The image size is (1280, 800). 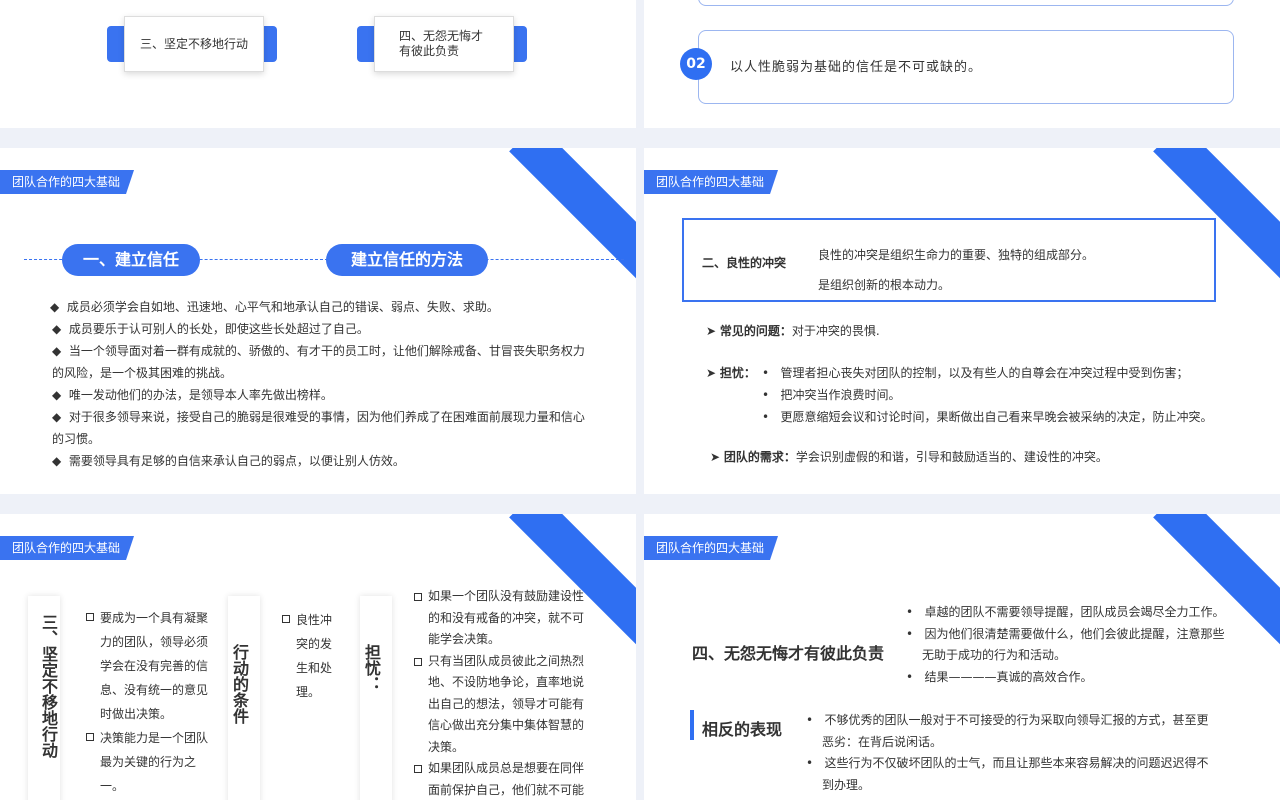 What do you see at coordinates (228, 461) in the screenshot?
I see `list-item: ◆ 需要领导具有足够的自信来承认自己的弱点，以便让别人仿效。` at bounding box center [228, 461].